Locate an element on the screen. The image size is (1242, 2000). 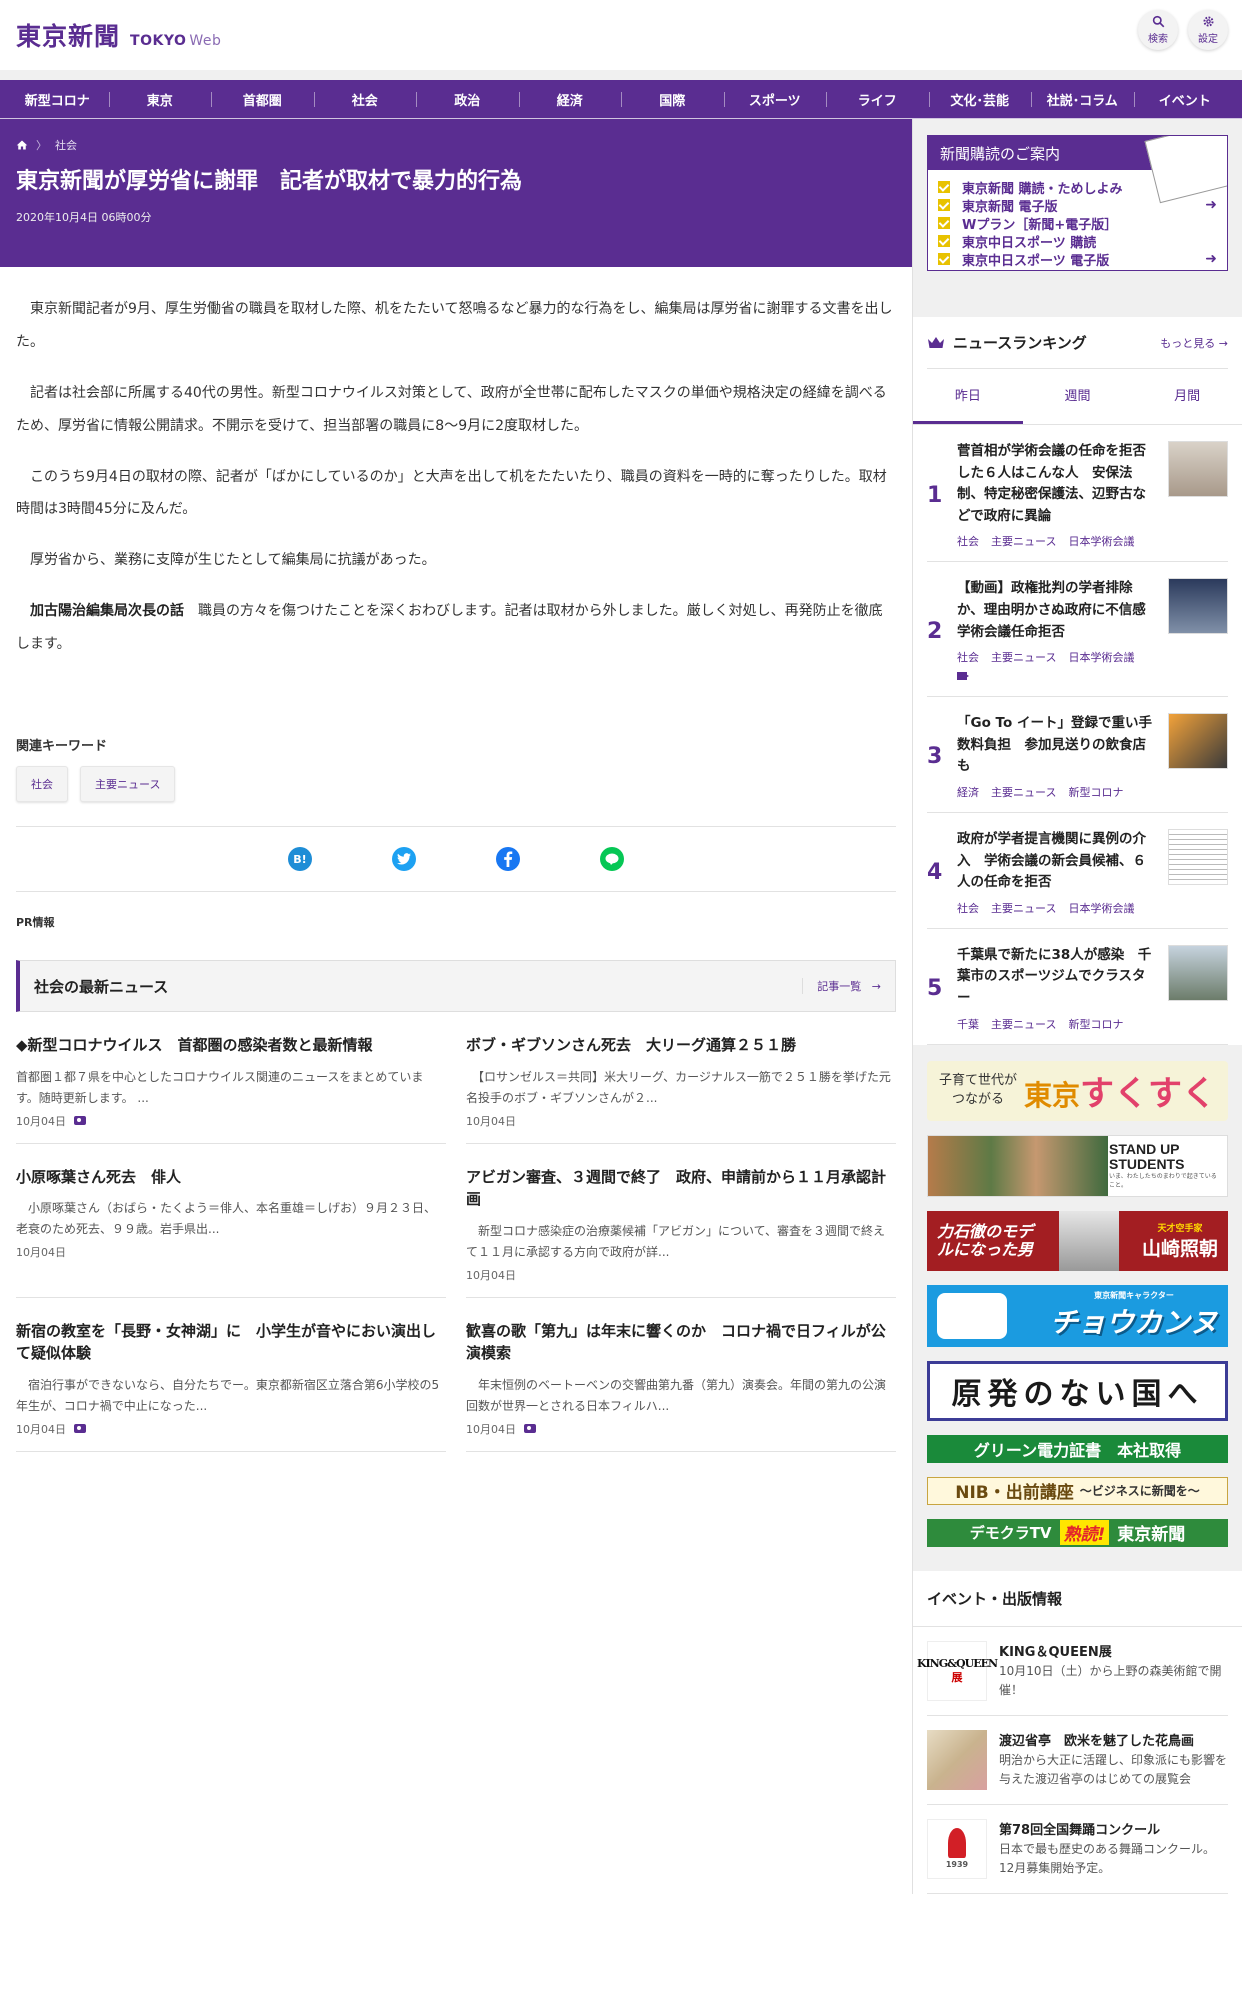
subscription-link: Wプラン［新聞+電子版］ is located at coordinates (1077, 223).